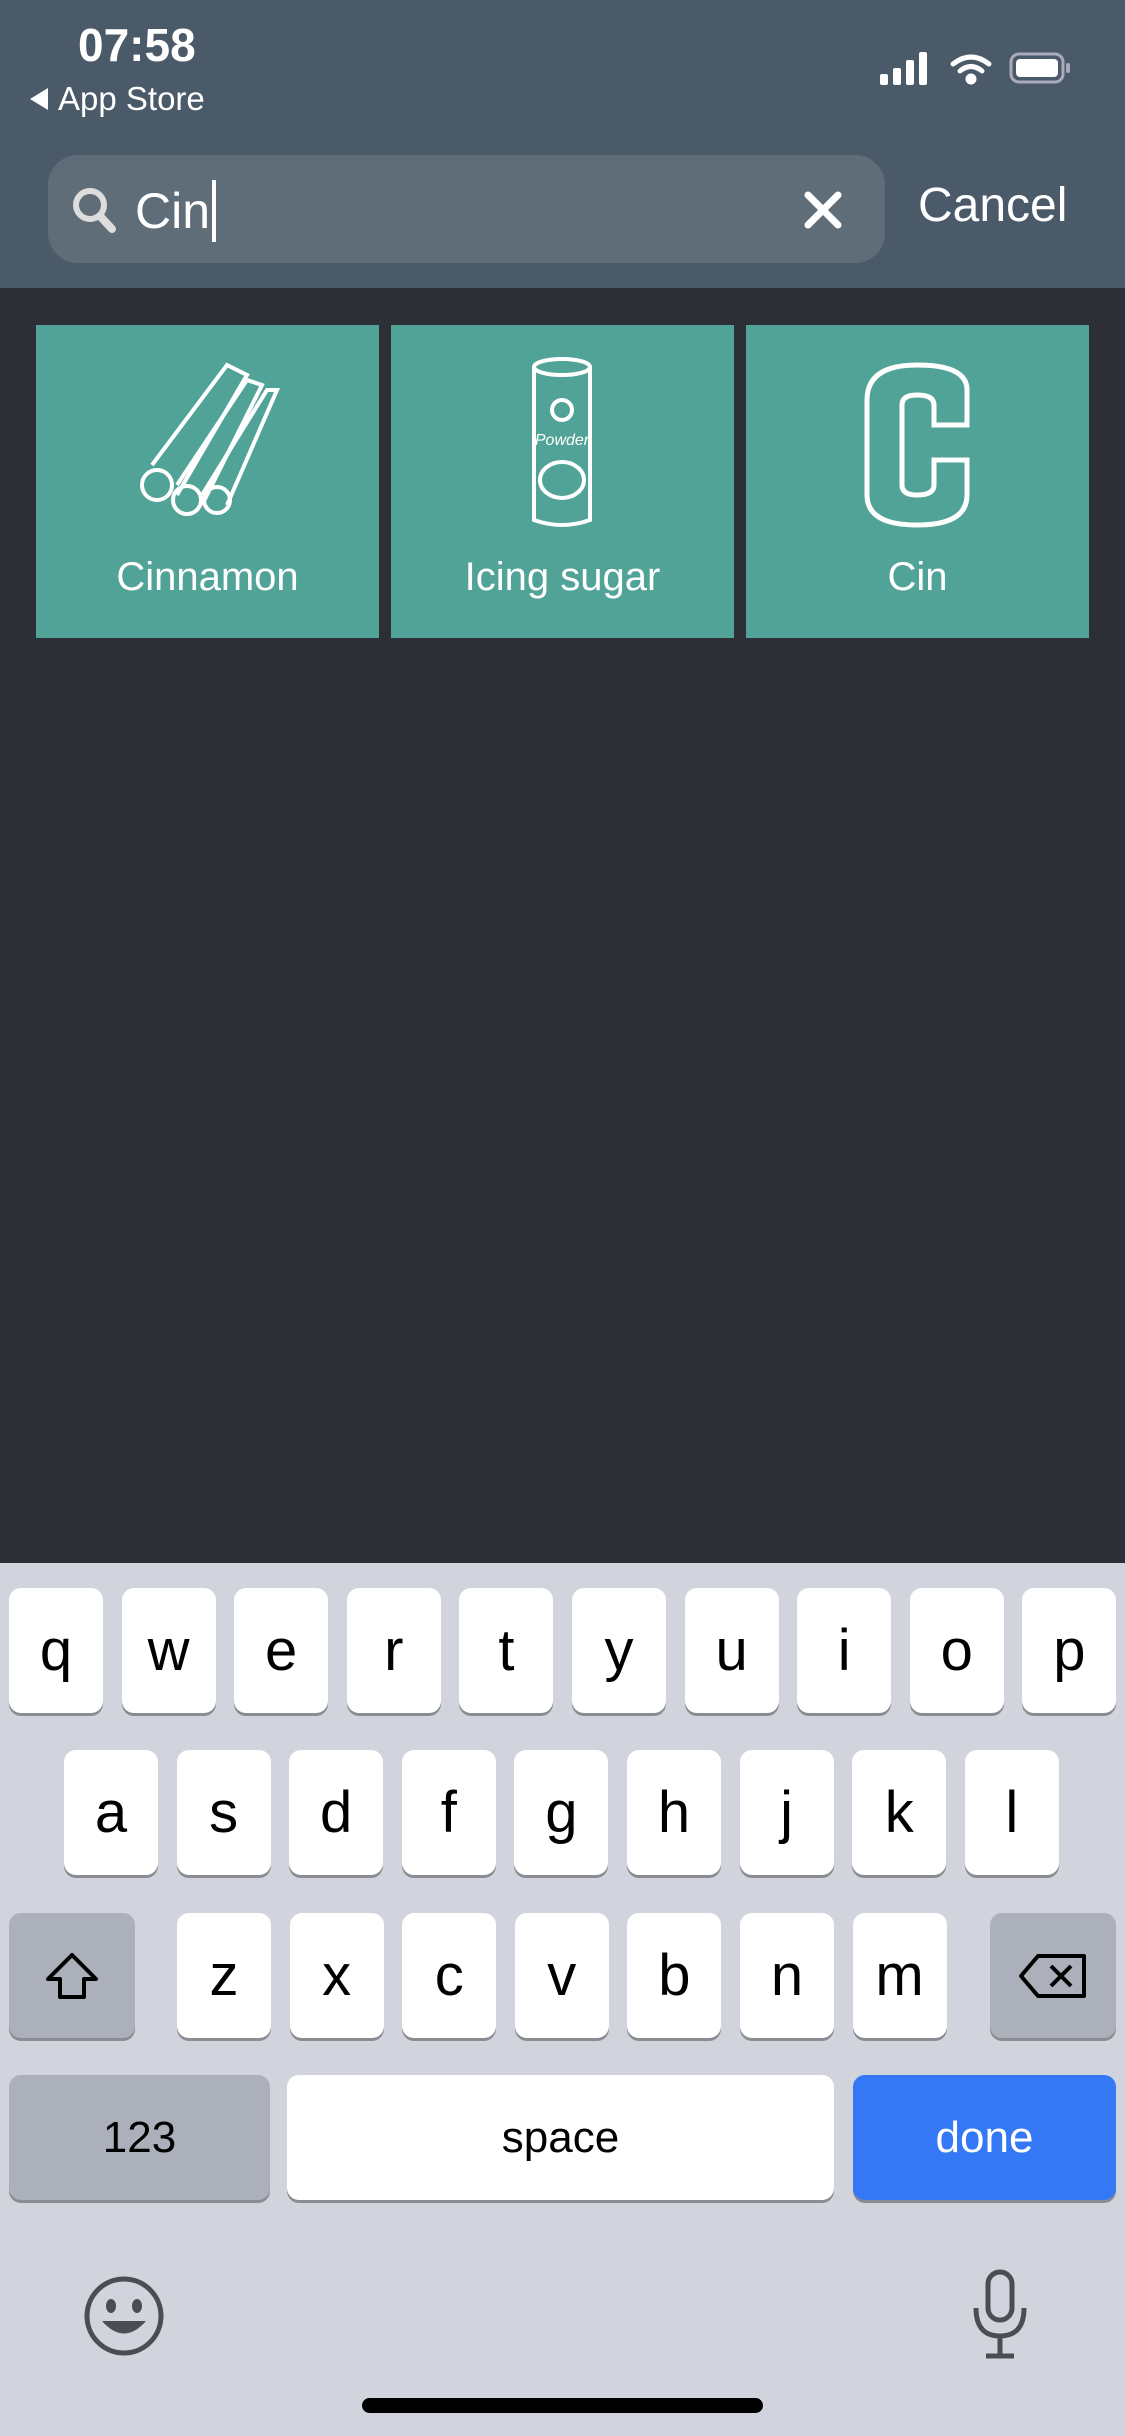 The height and width of the screenshot is (2436, 1125). I want to click on wifi-icon, so click(971, 69).